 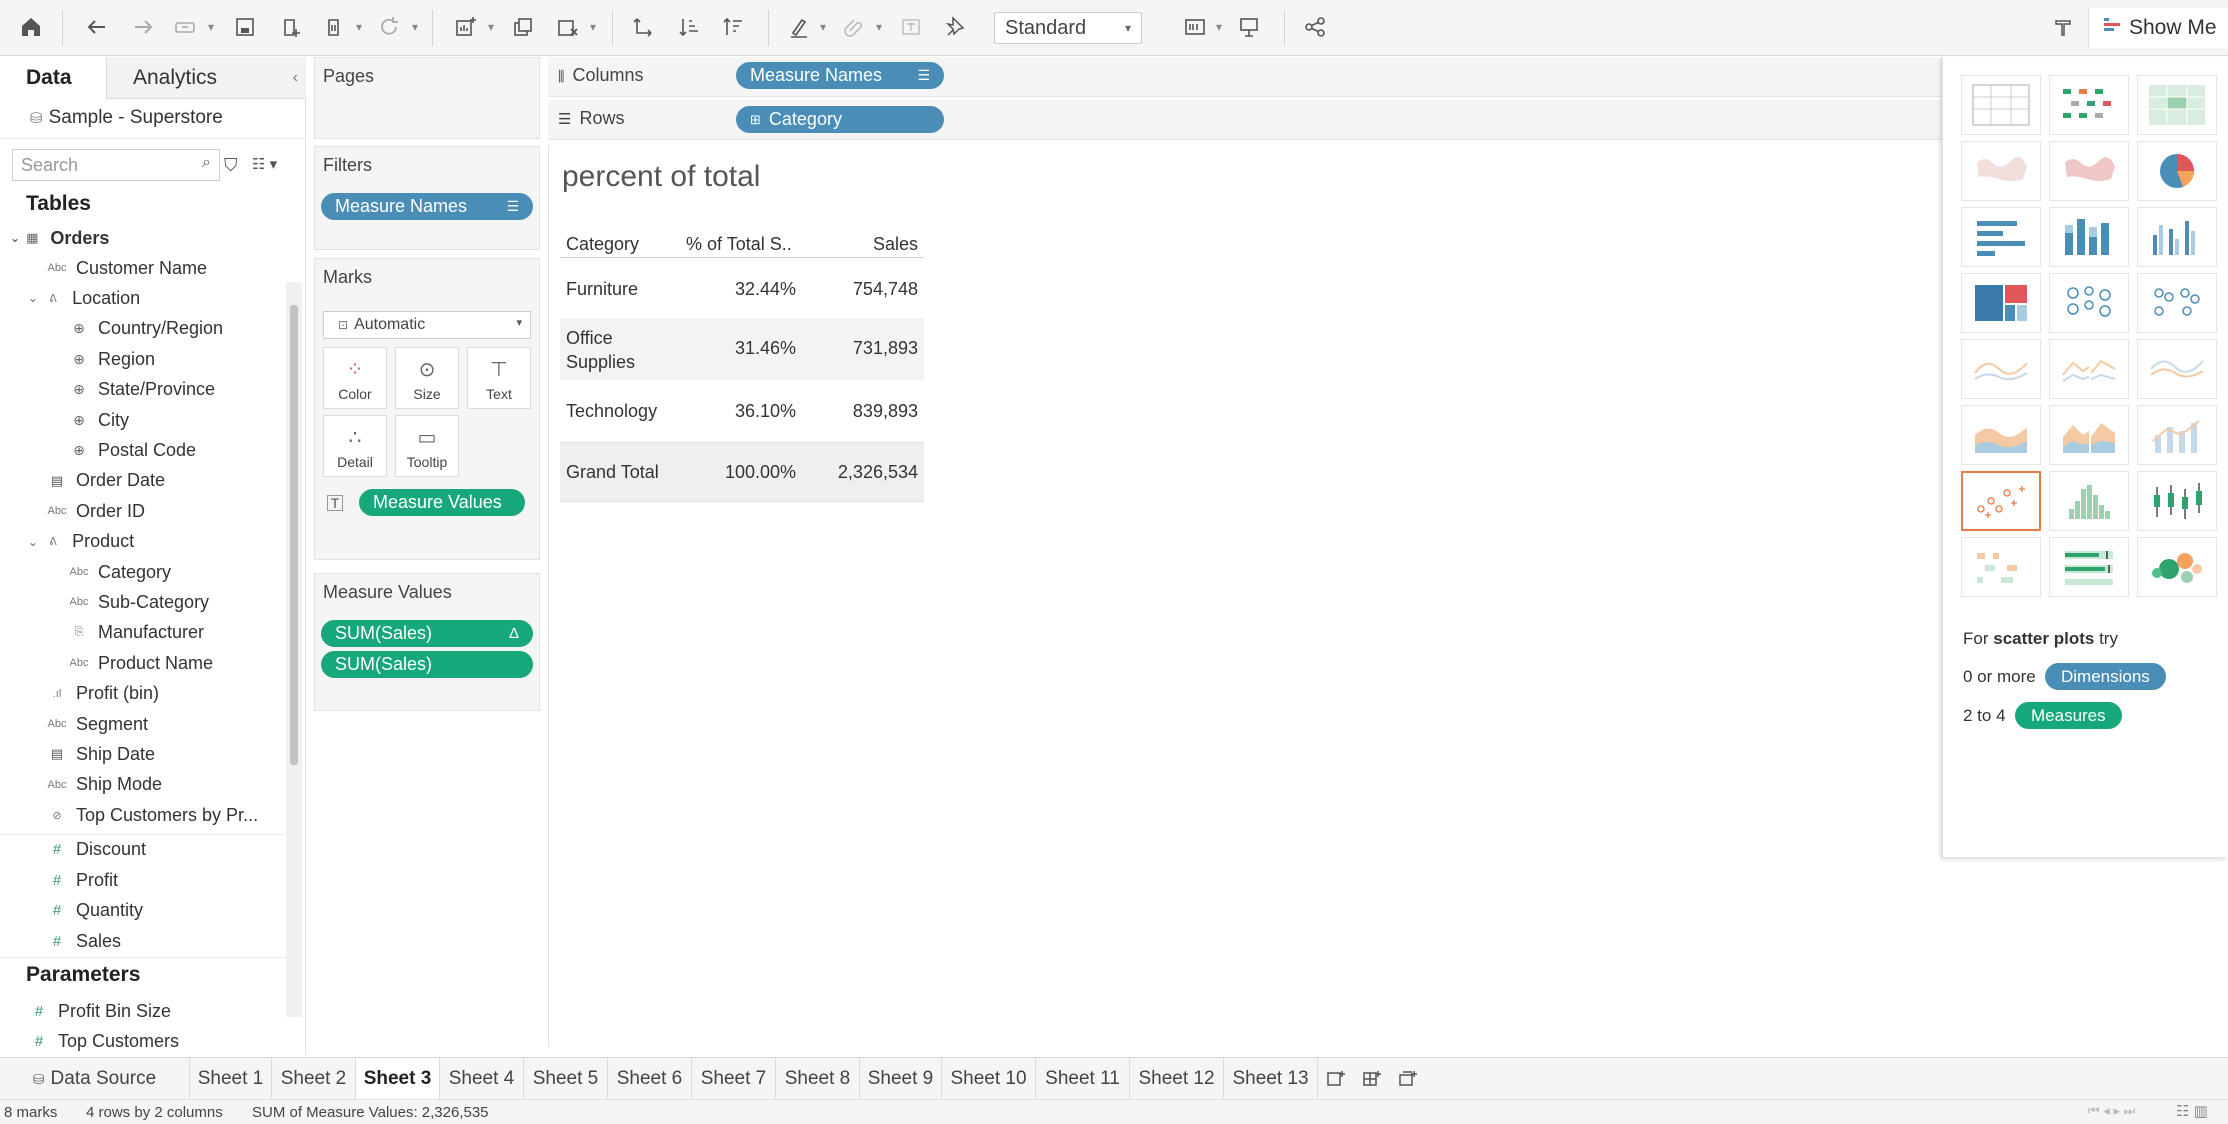 I want to click on view-options-icon: ☷ ▾, so click(x=264, y=164).